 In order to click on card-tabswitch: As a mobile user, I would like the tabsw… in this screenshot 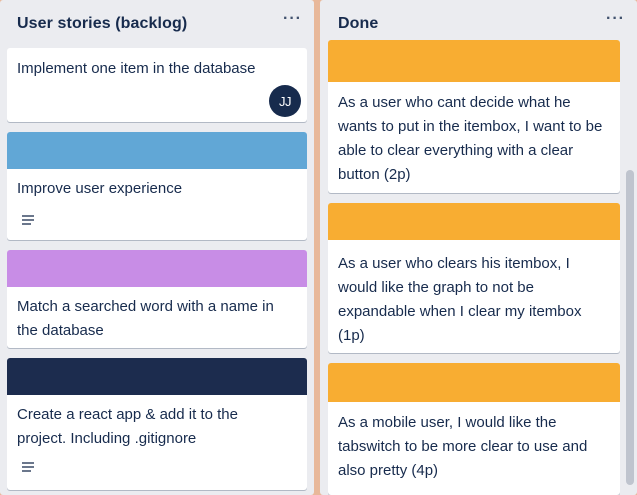, I will do `click(474, 429)`.